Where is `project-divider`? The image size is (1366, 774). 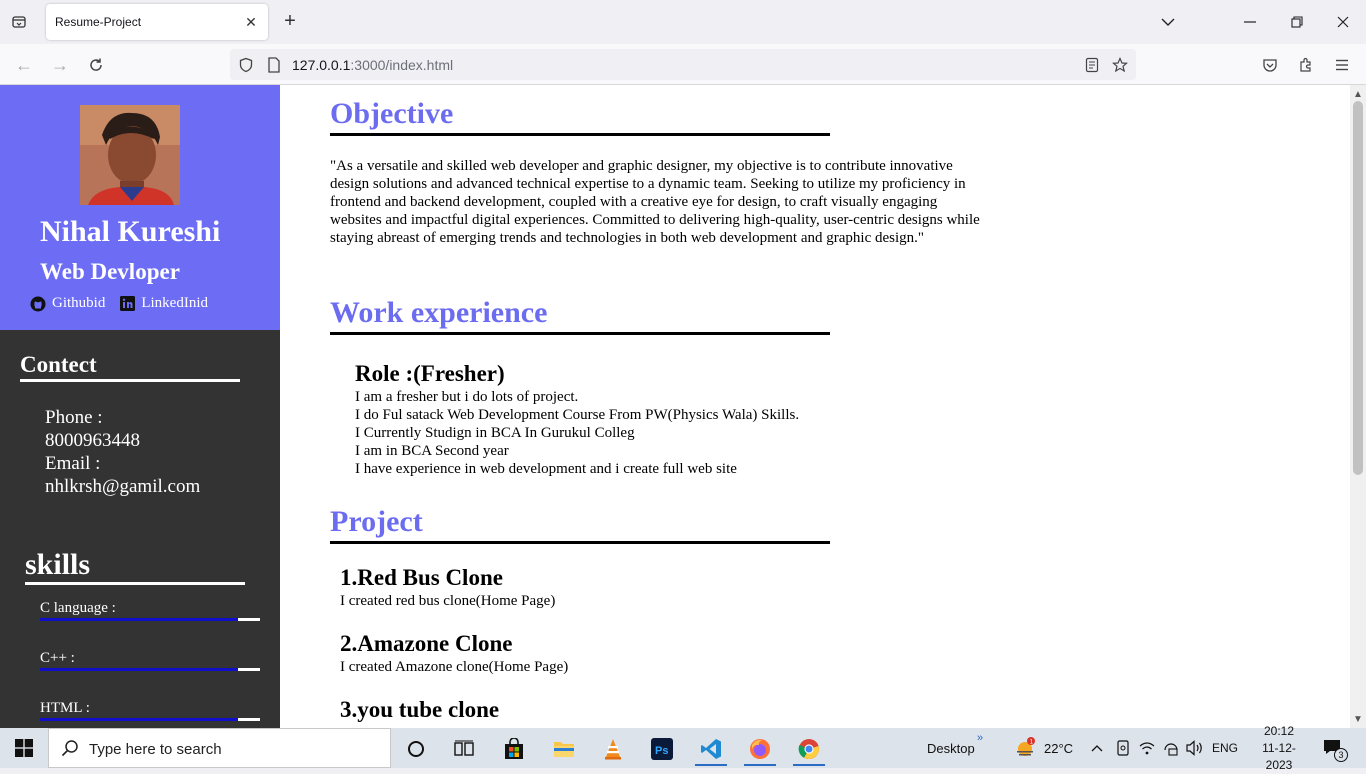
project-divider is located at coordinates (580, 542).